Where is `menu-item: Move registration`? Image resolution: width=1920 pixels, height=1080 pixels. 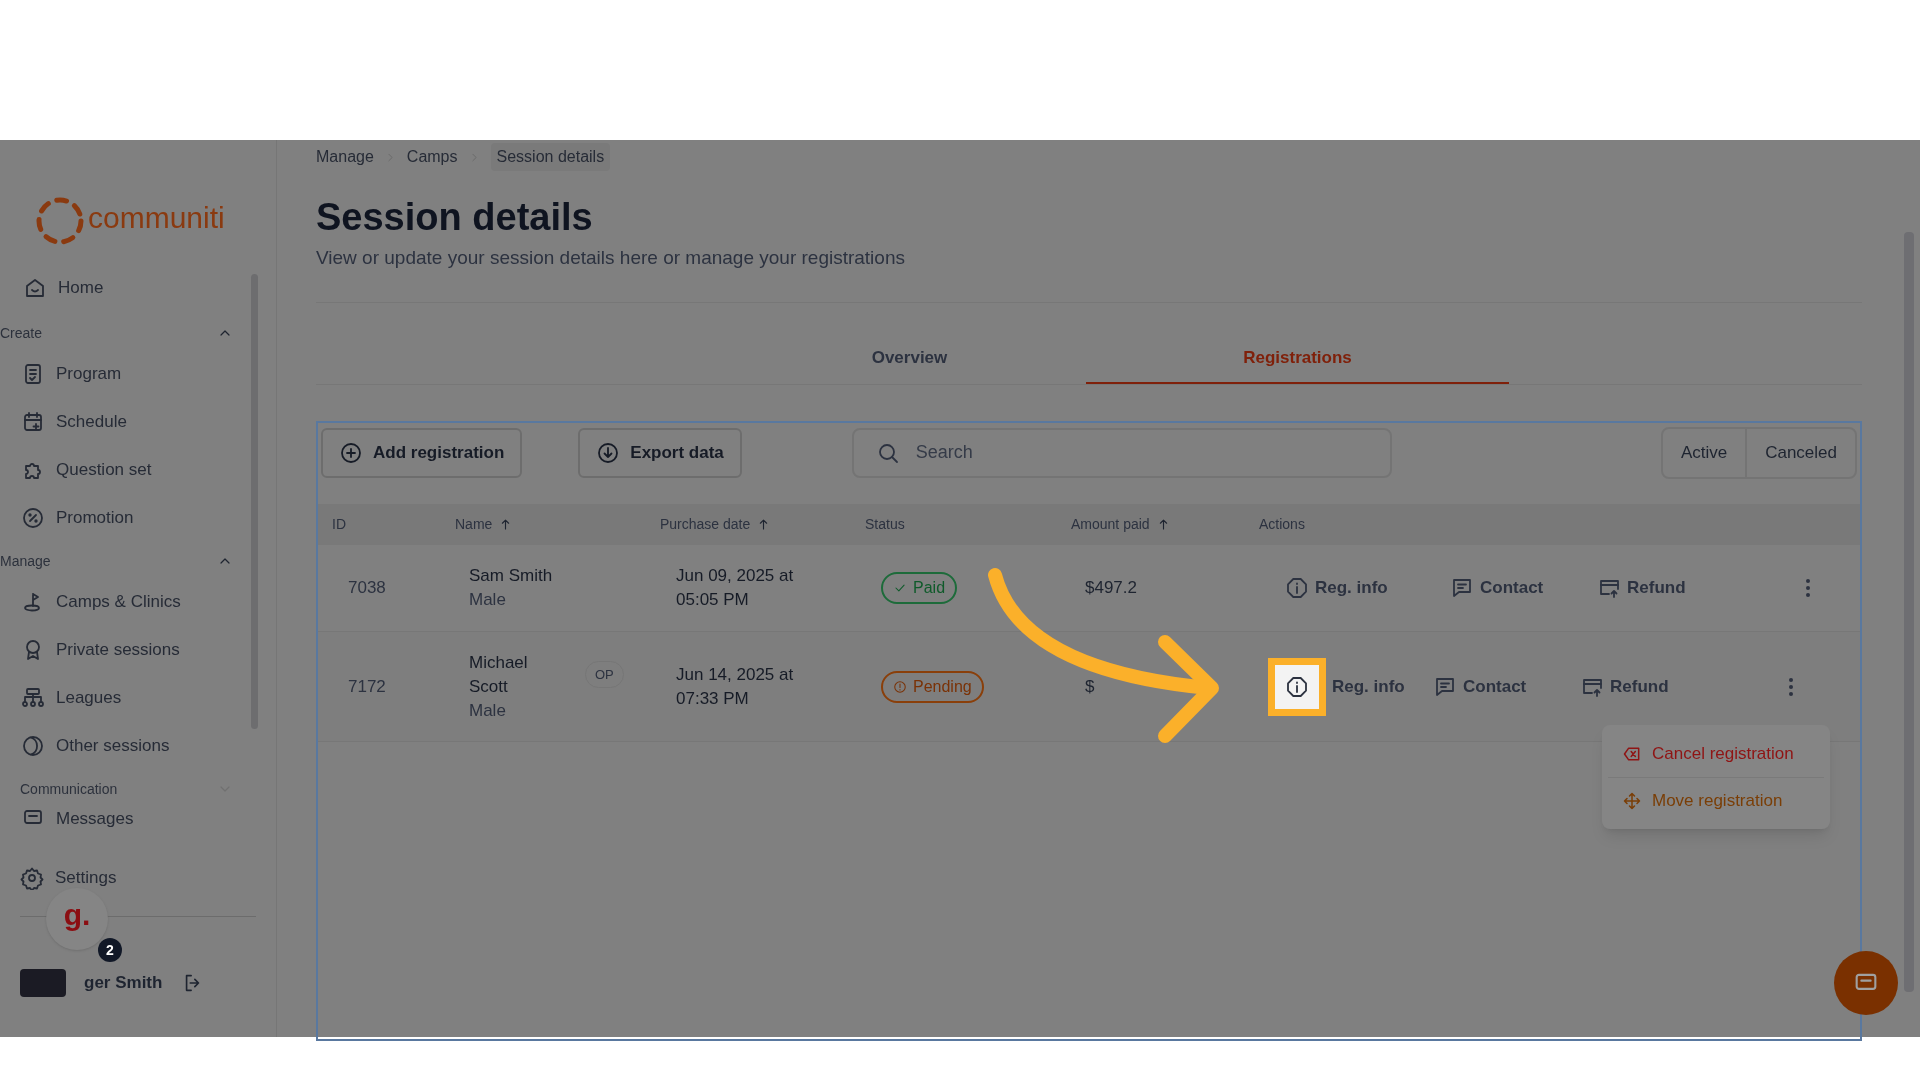 menu-item: Move registration is located at coordinates (1716, 800).